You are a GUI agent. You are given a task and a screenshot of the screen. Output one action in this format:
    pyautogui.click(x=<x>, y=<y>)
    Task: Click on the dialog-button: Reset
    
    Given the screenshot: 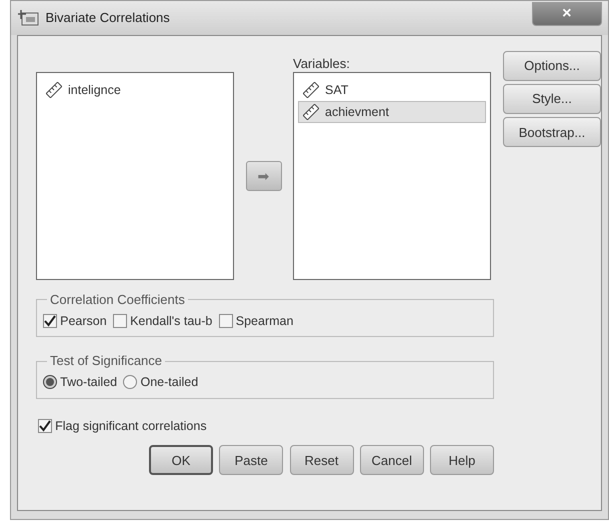 What is the action you would take?
    pyautogui.click(x=322, y=460)
    